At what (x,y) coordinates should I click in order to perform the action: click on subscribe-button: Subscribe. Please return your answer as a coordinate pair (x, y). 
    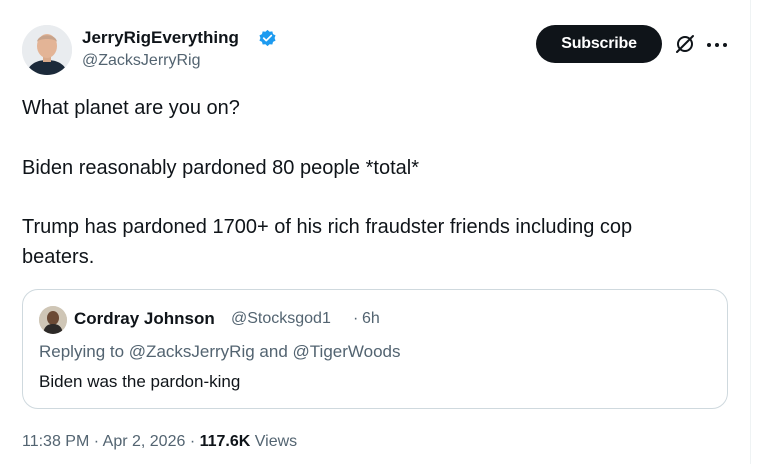
    Looking at the image, I should click on (599, 44).